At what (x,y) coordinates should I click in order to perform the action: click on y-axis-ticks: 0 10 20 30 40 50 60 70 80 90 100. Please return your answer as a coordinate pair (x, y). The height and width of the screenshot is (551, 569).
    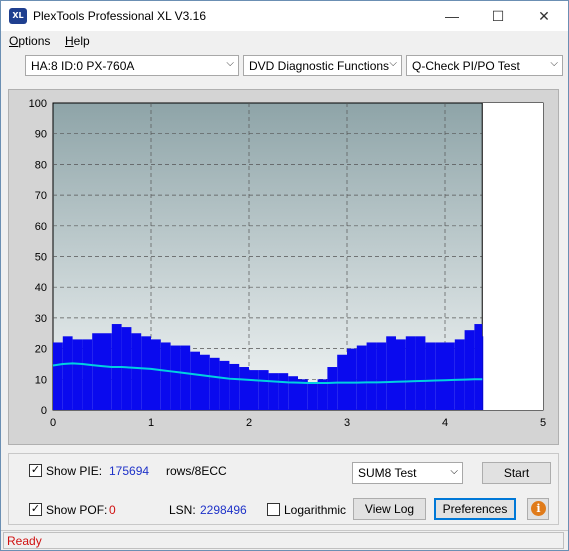
    Looking at the image, I should click on (38, 257).